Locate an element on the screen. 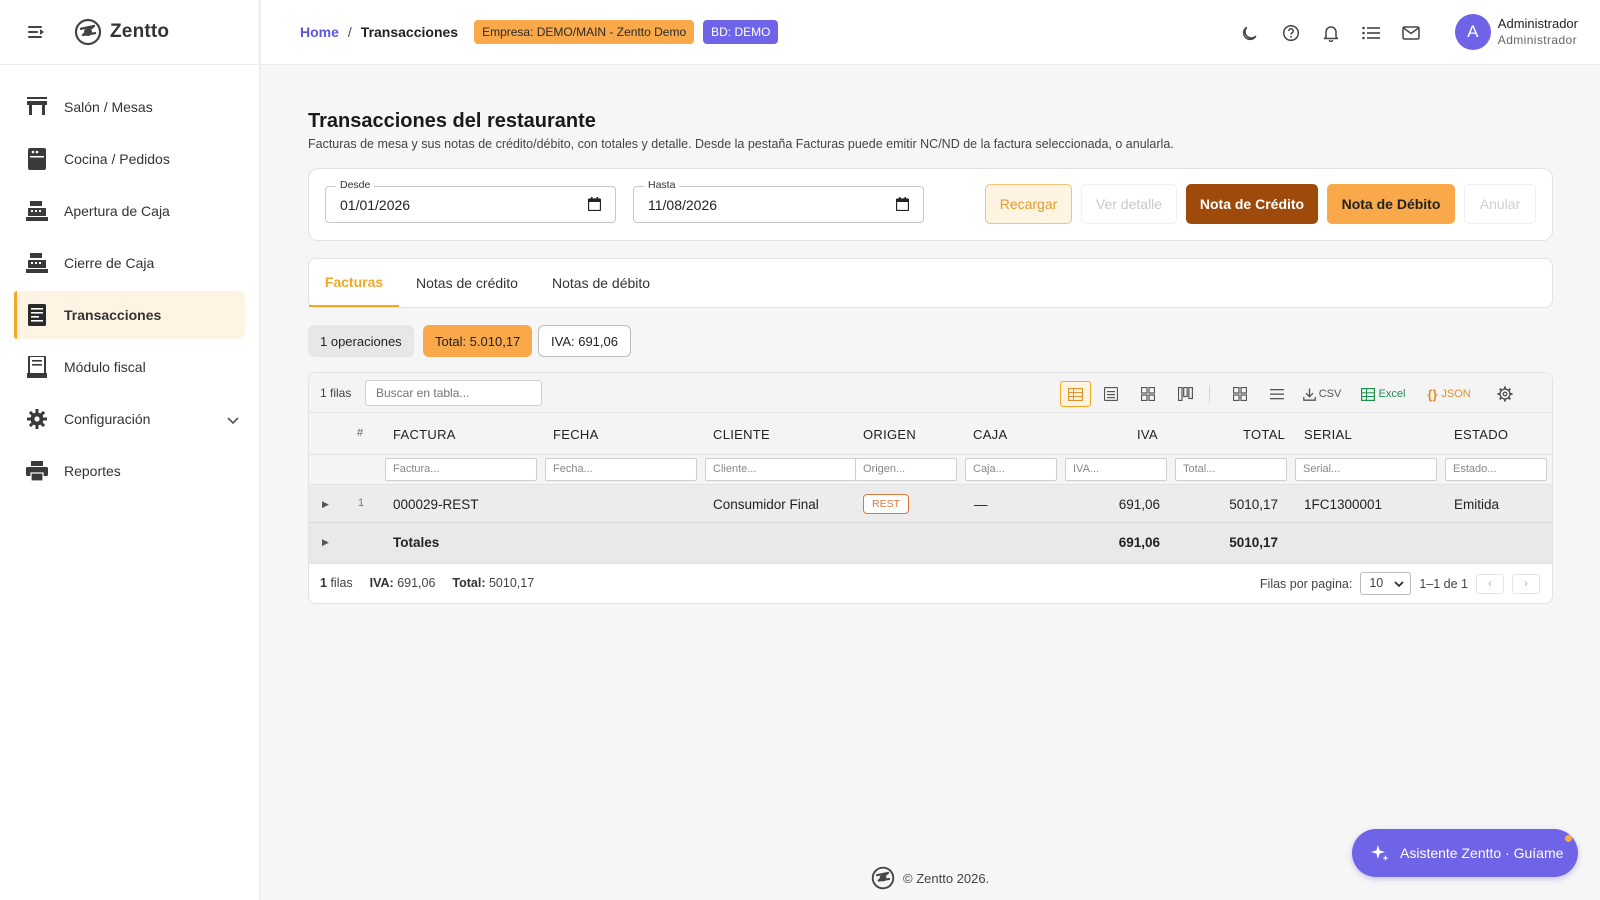 Image resolution: width=1600 pixels, height=900 pixels. printer-icon is located at coordinates (37, 471).